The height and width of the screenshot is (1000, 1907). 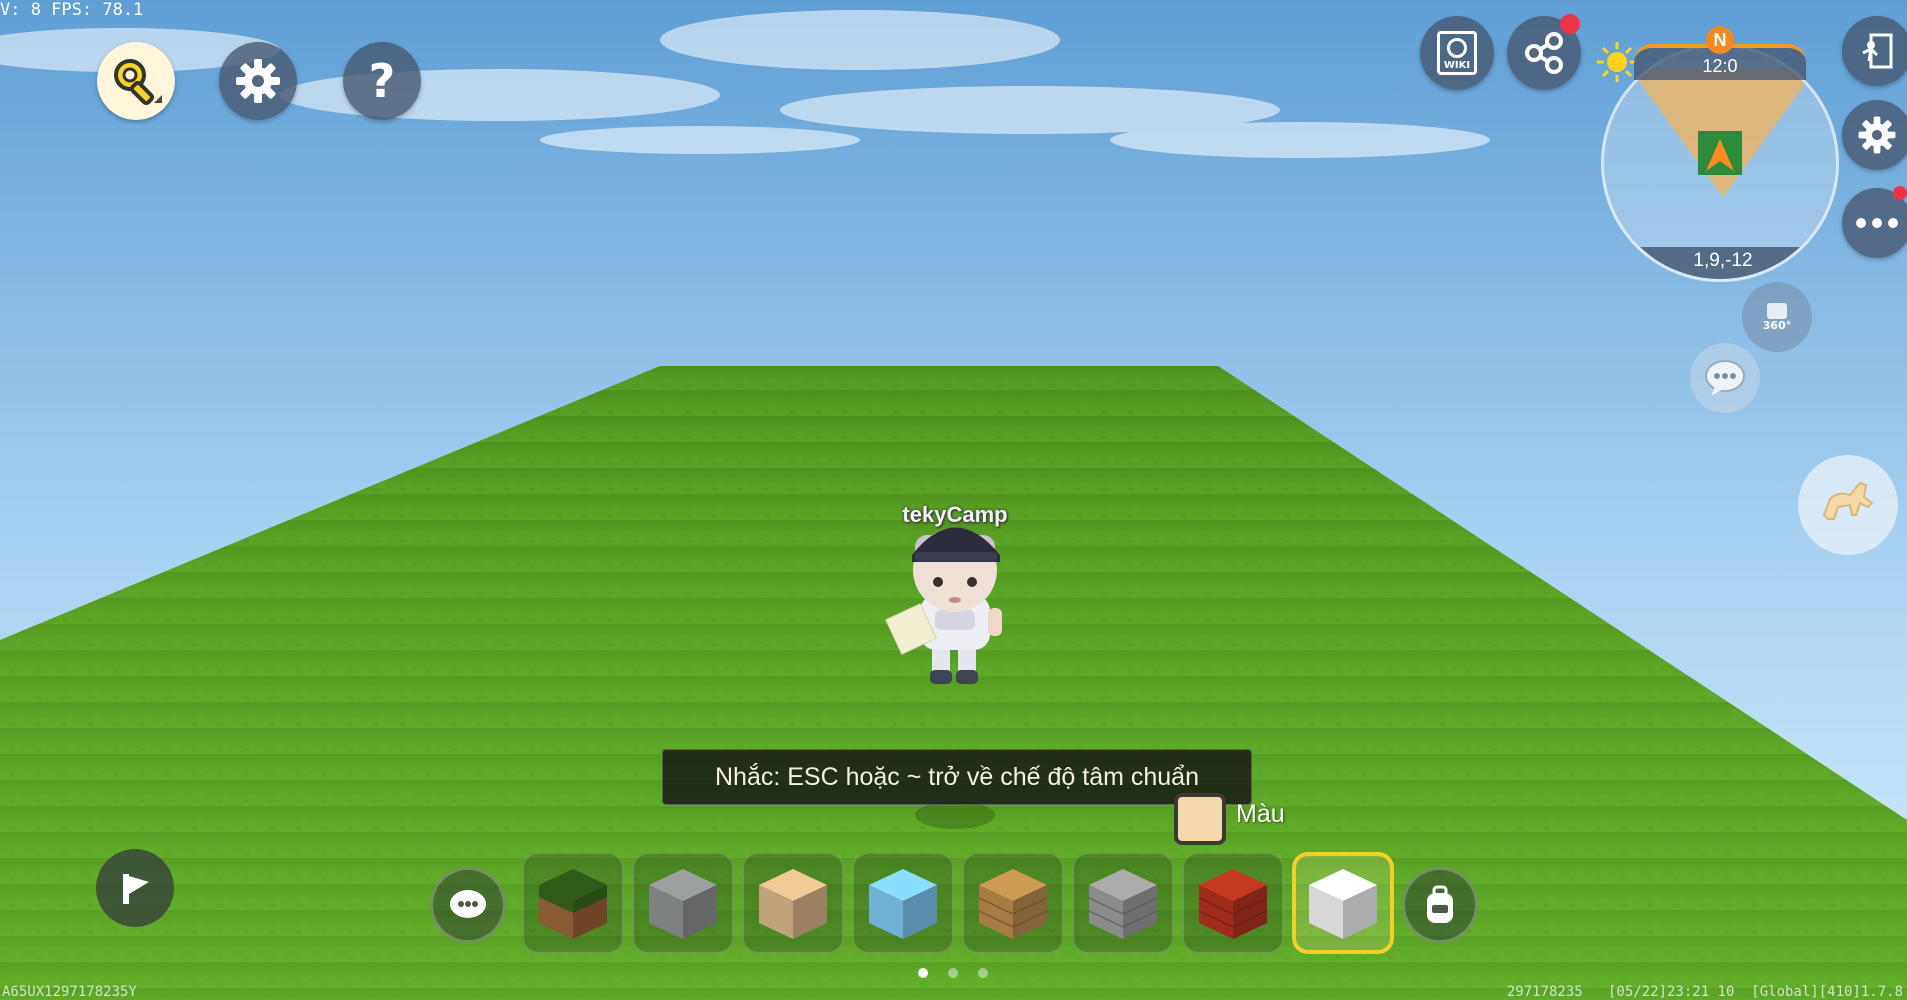 I want to click on chat-bubble-button, so click(x=1725, y=378).